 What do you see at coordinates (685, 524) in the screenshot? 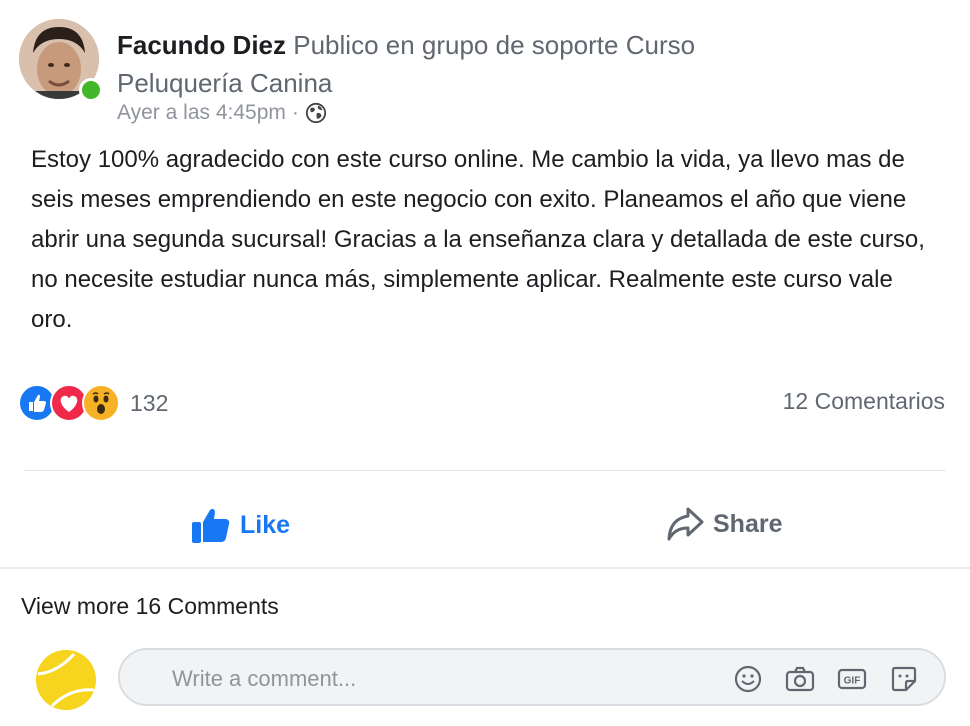
I see `share-arrow-icon` at bounding box center [685, 524].